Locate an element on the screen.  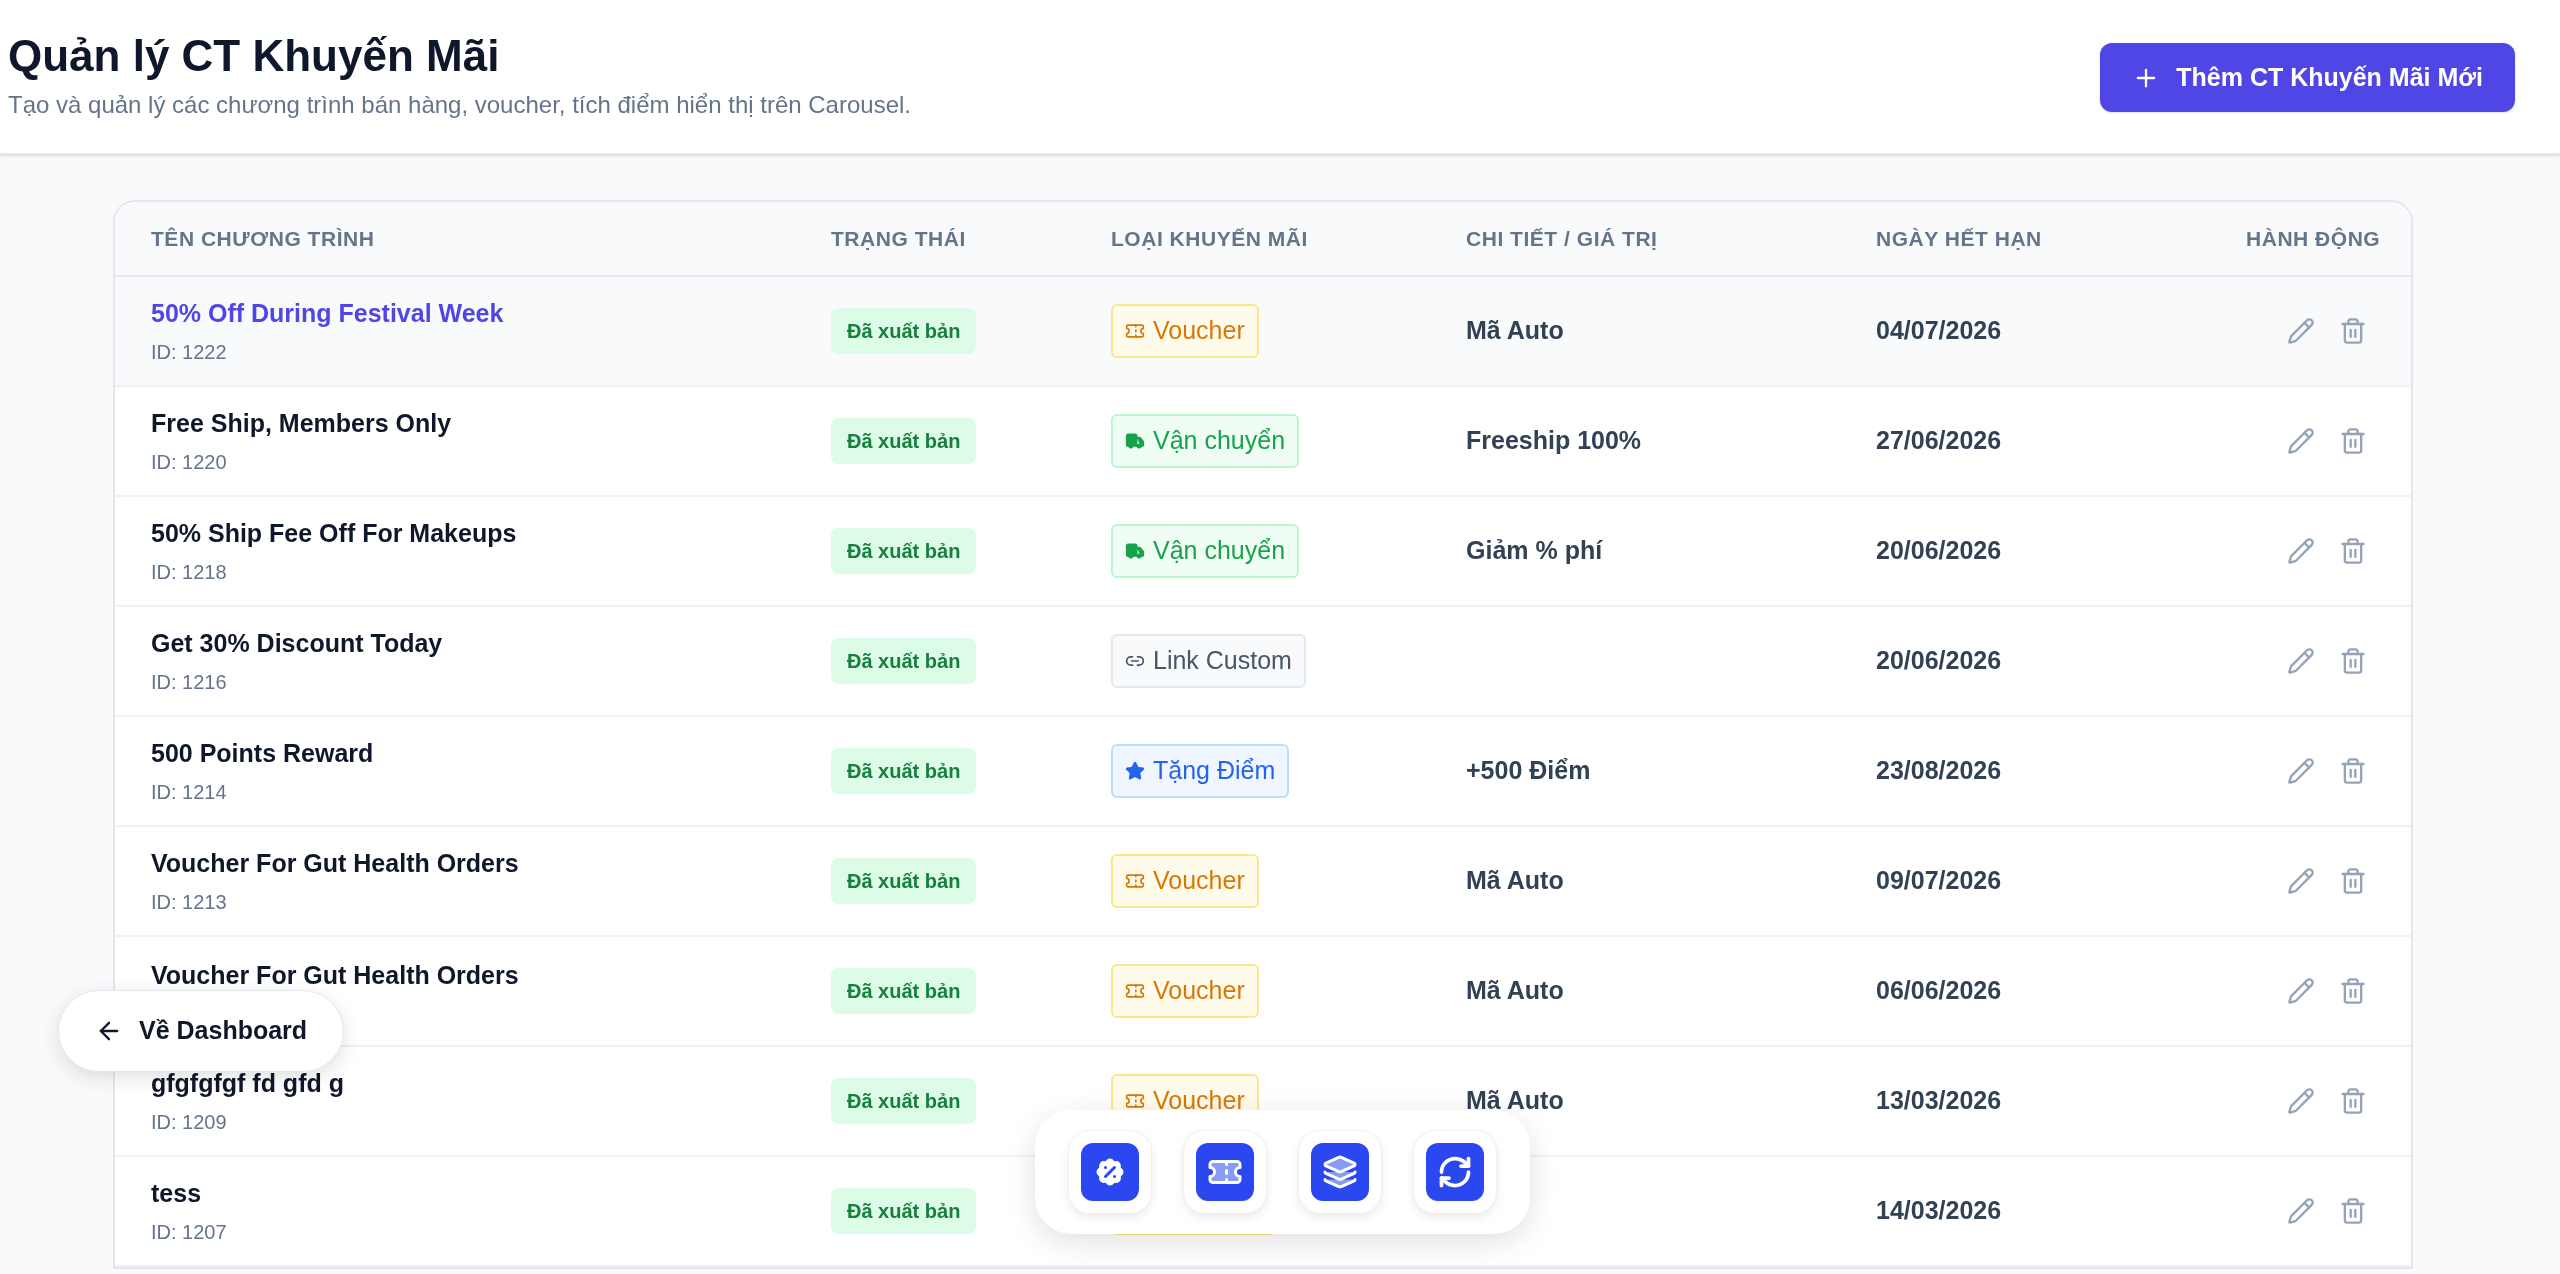
program-id: ID: 1207 is located at coordinates (189, 1232).